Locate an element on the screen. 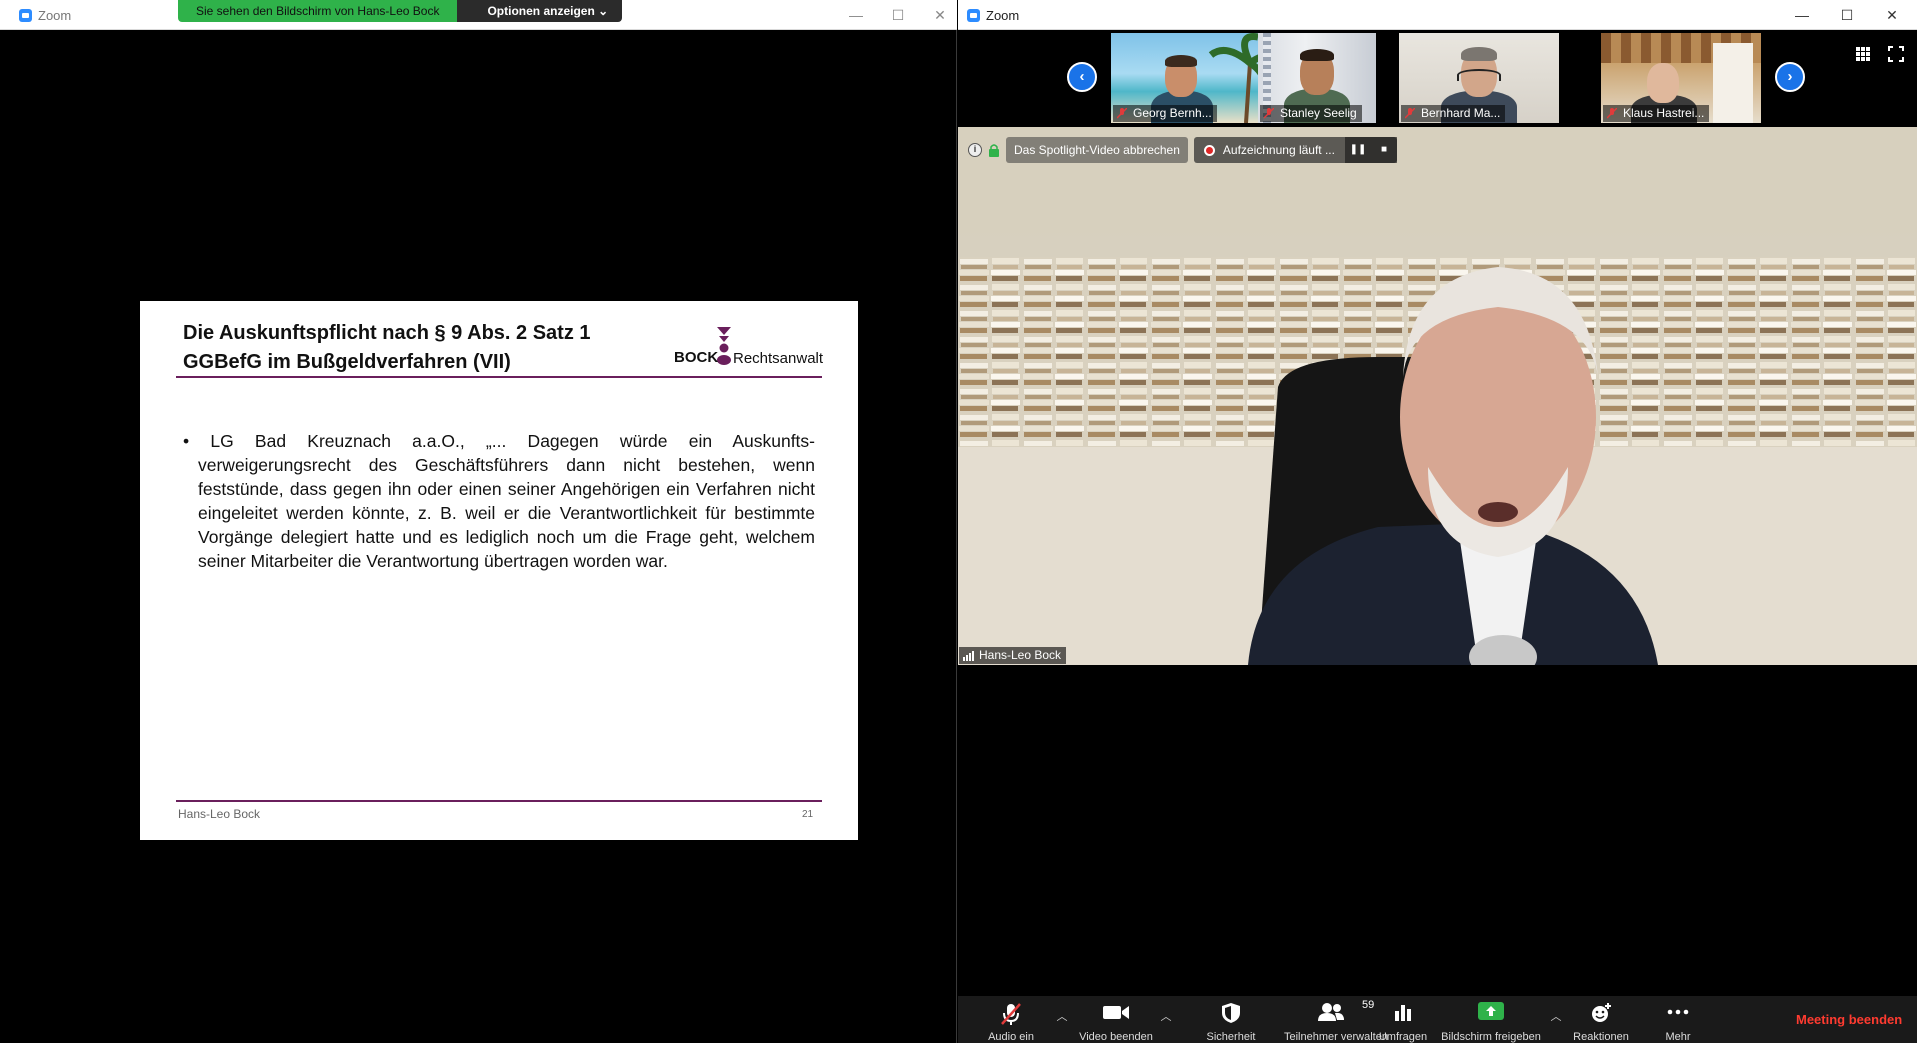 The width and height of the screenshot is (1917, 1043). security-button: Sicherheit is located at coordinates (1231, 1019).